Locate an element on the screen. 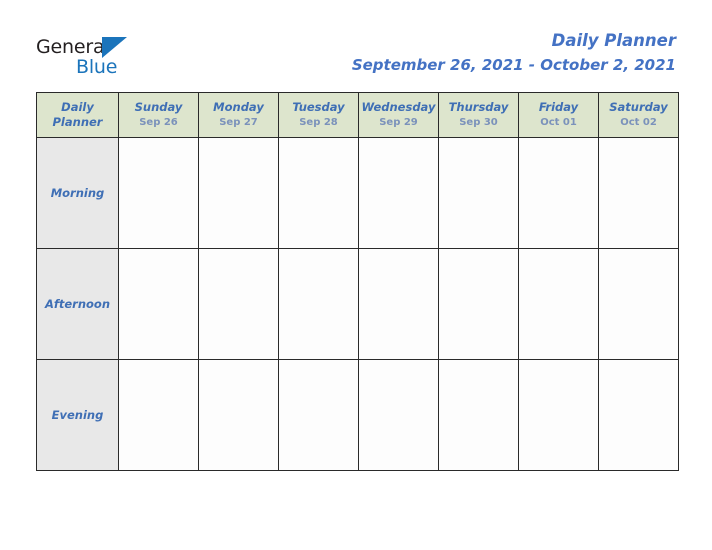 The height and width of the screenshot is (550, 712). generalblue-logo: General Blue is located at coordinates (121, 59).